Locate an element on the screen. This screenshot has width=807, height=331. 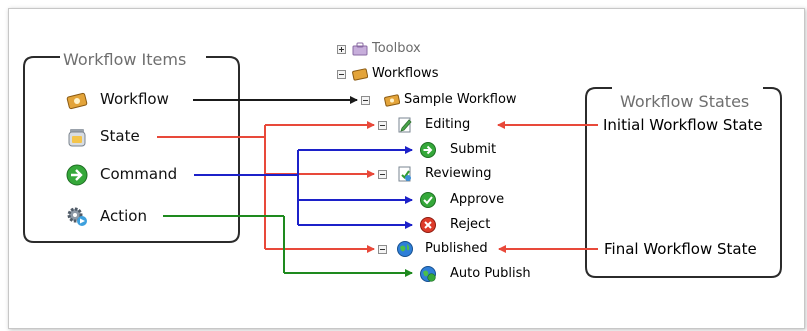
tree-item-workflows: Workflows is located at coordinates (405, 73).